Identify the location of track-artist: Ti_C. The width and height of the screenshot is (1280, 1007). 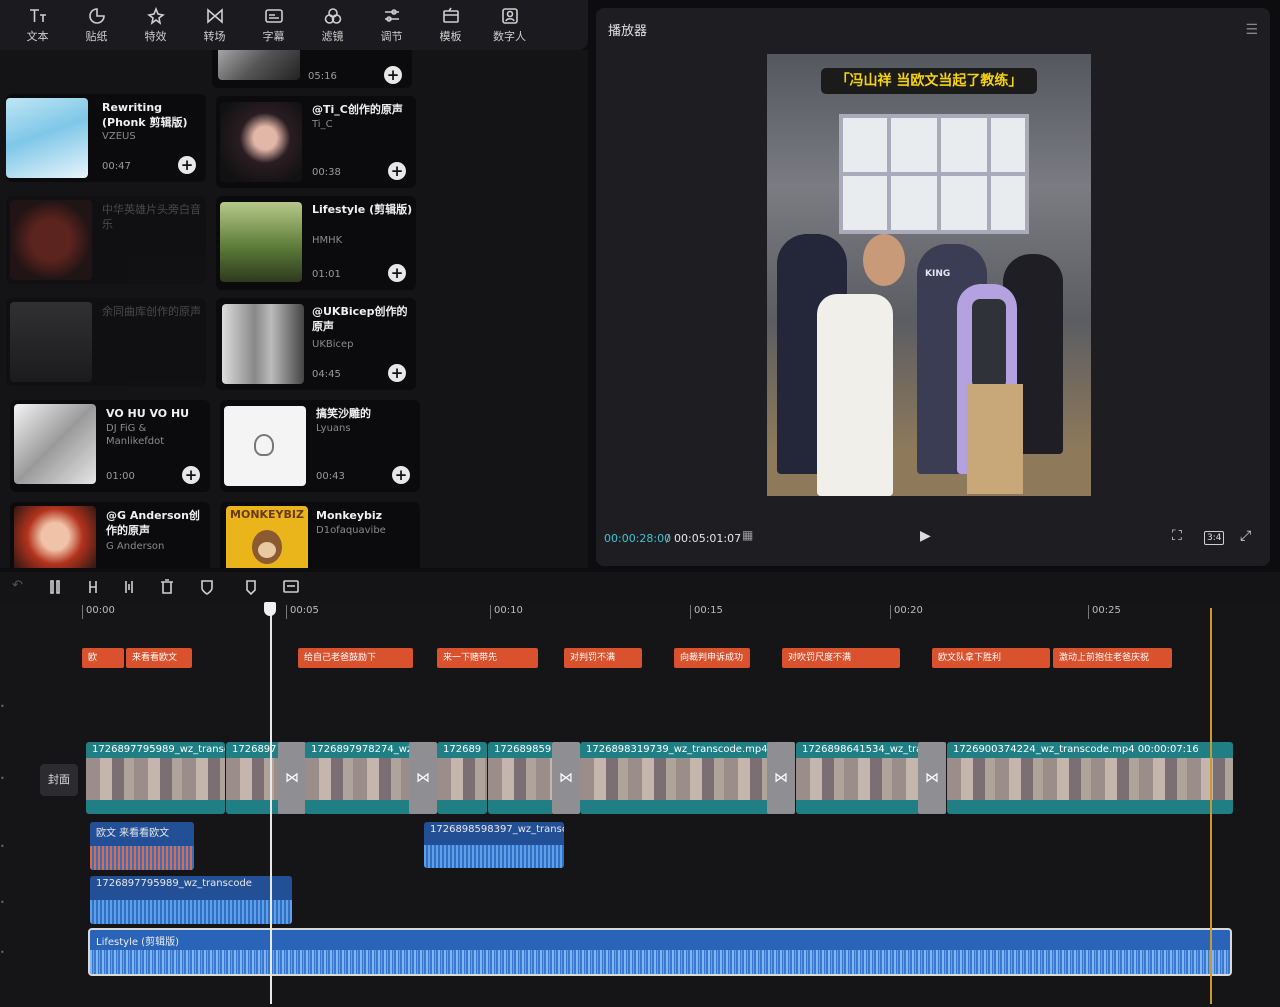
(322, 124).